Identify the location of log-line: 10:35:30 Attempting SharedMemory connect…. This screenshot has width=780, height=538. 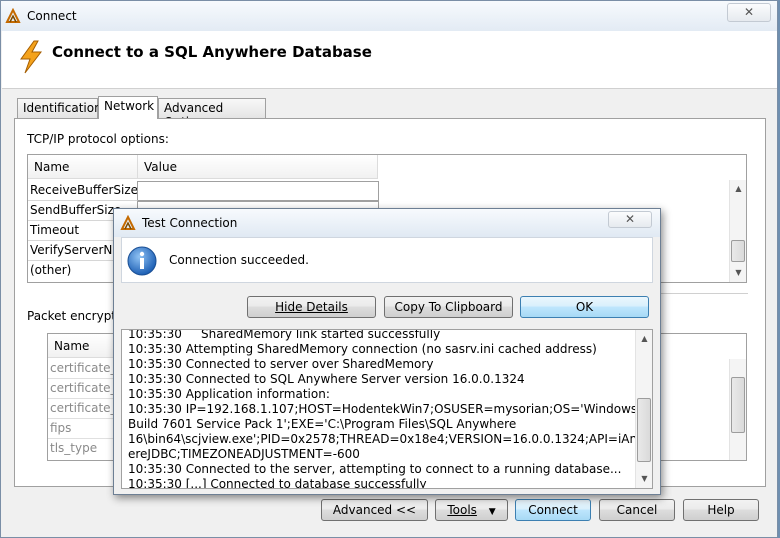
(362, 349).